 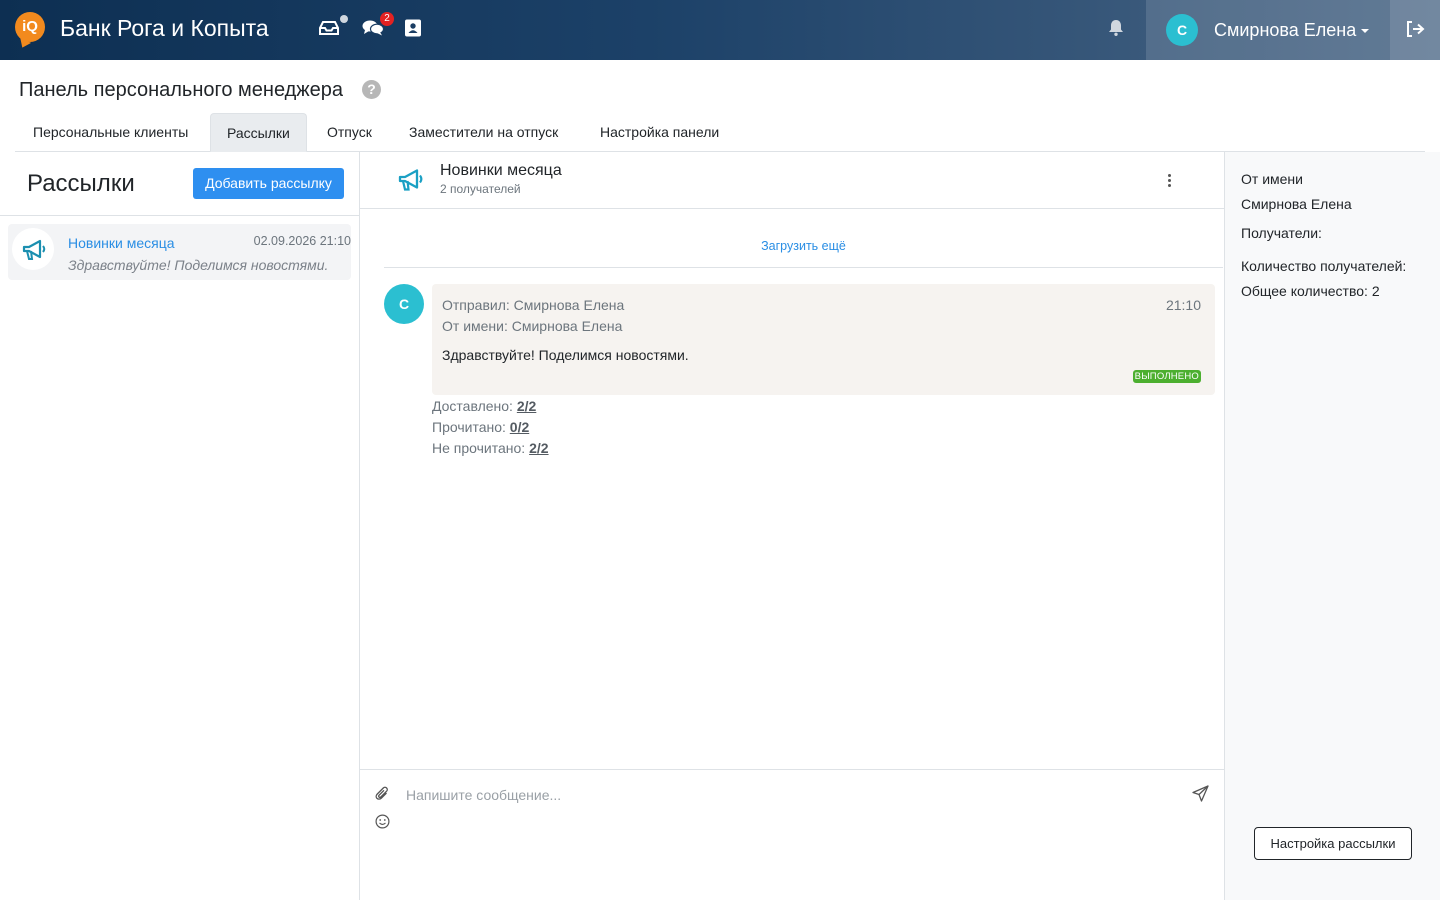 I want to click on unread-link: 2/2, so click(x=538, y=448).